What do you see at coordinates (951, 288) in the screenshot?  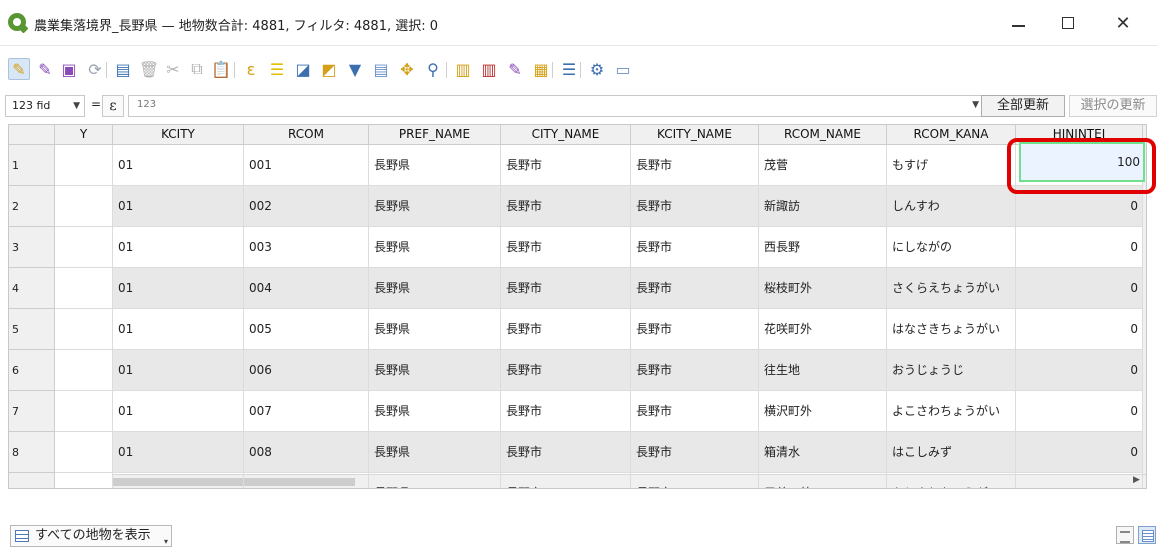 I see `cell-kana: さくらえちょうがい` at bounding box center [951, 288].